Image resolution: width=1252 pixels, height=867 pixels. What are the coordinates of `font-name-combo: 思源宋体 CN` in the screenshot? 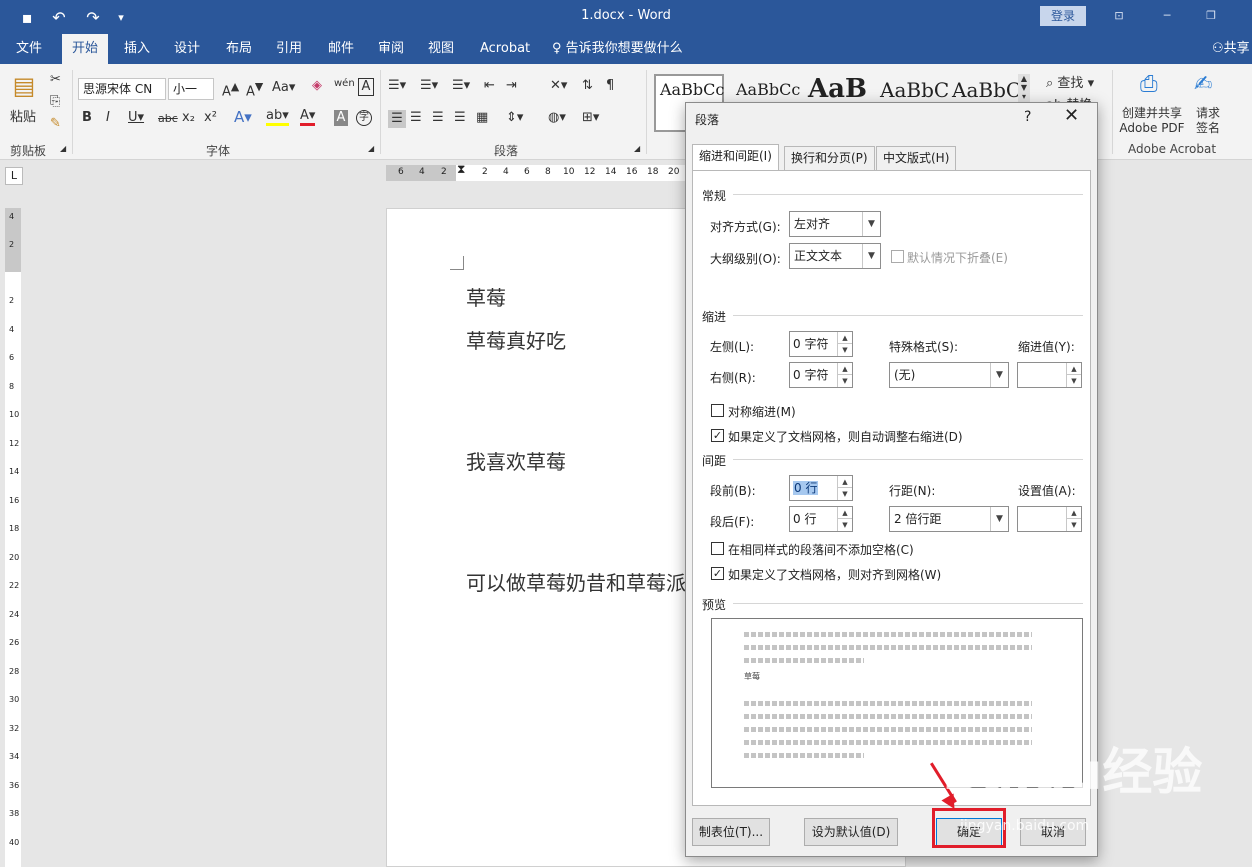 It's located at (122, 89).